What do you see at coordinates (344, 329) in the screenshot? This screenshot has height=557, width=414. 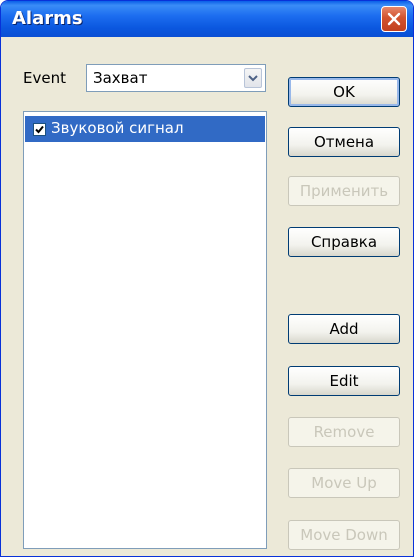 I see `add-button: Add` at bounding box center [344, 329].